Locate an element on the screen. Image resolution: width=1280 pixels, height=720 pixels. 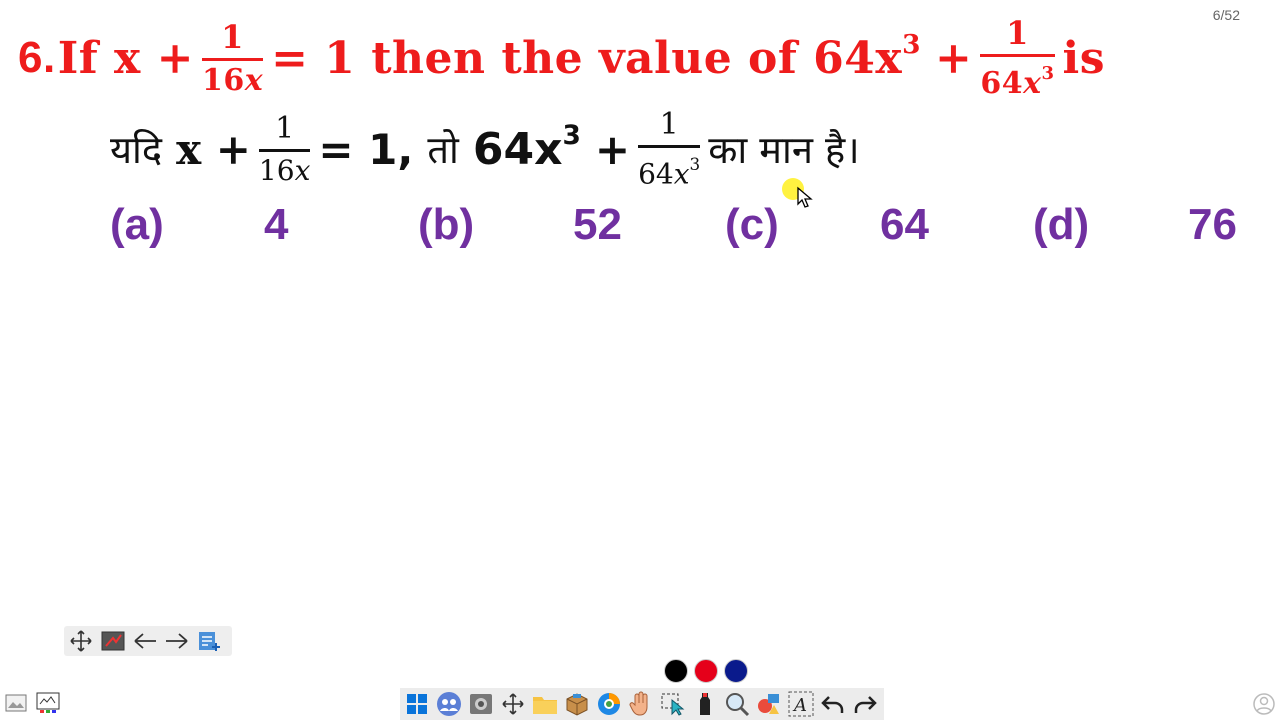
hindi-ending: का मान है। is located at coordinates (784, 150).